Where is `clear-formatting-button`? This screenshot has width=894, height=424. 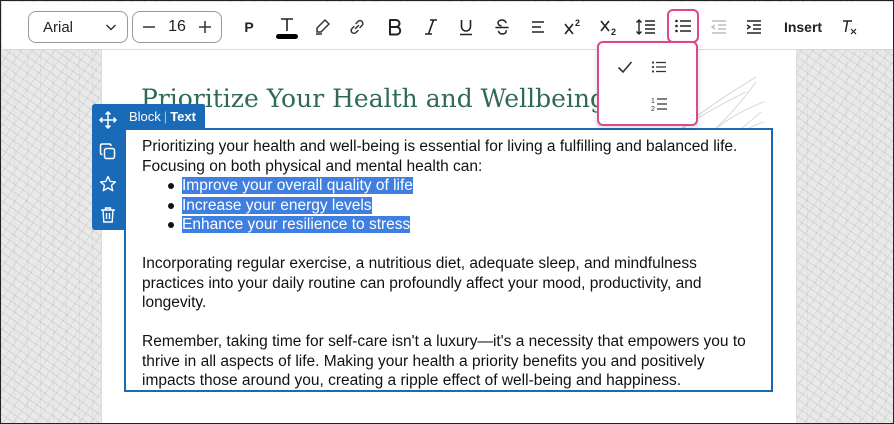
clear-formatting-button is located at coordinates (849, 27).